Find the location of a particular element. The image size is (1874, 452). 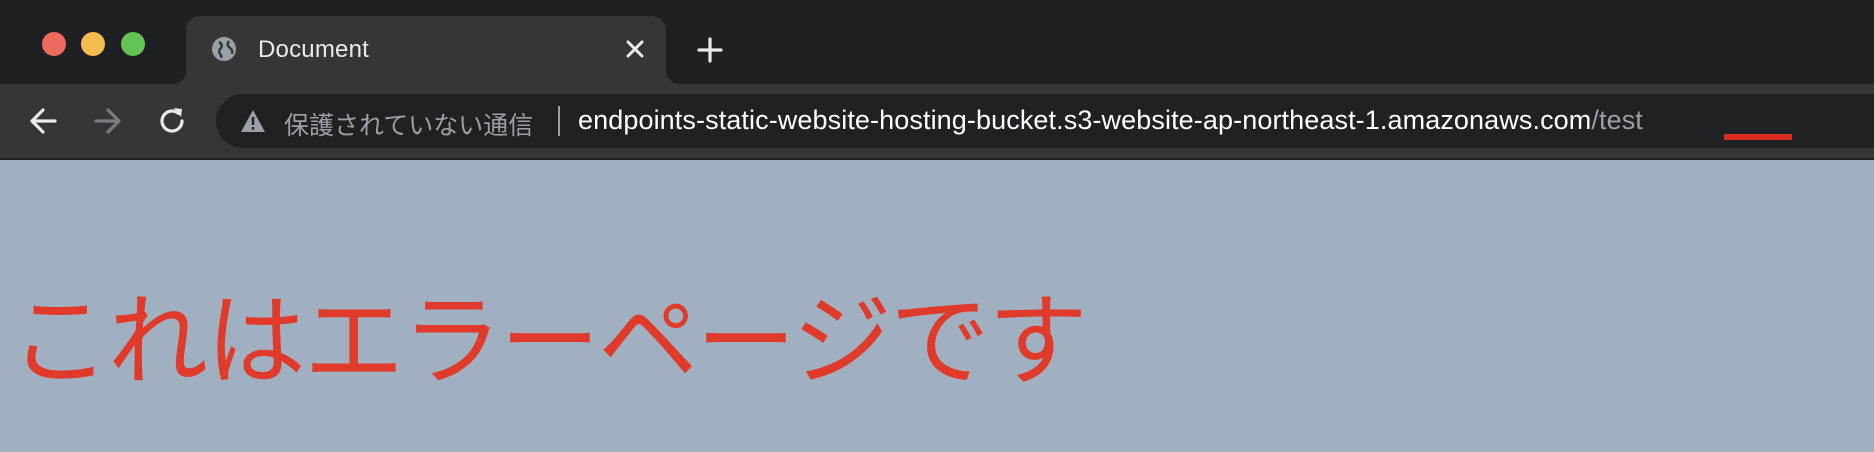

arrow-right-icon is located at coordinates (107, 121).